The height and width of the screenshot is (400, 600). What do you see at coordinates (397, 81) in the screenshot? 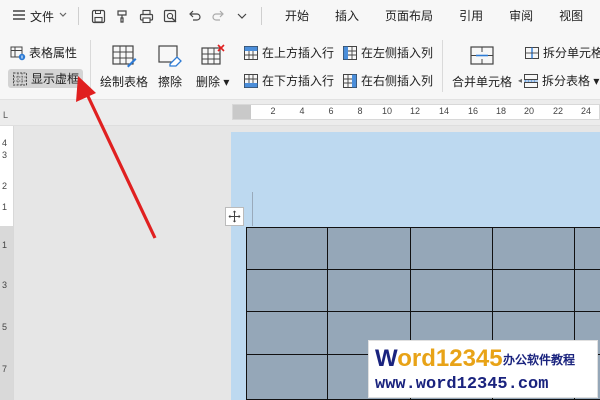
I see `insert-col-right-label: 在右侧插入列` at bounding box center [397, 81].